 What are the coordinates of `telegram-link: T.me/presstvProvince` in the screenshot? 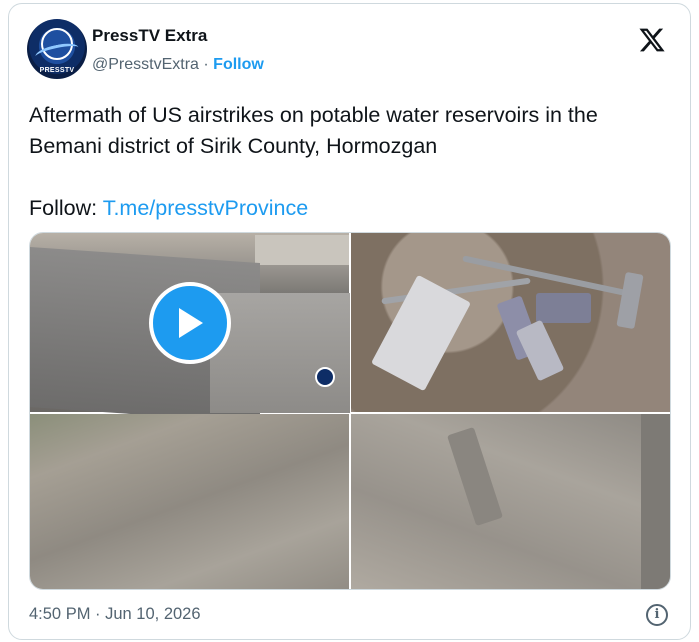 It's located at (206, 208).